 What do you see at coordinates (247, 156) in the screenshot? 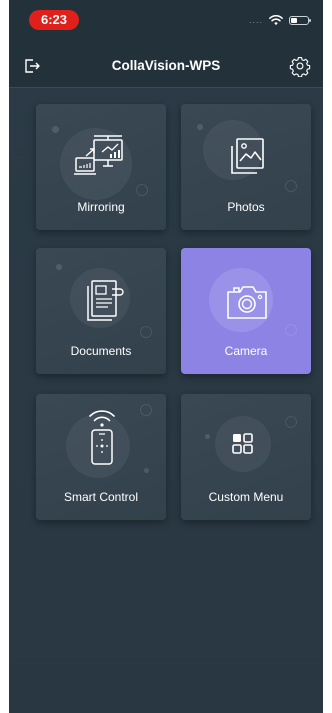
I see `photo-album-icon` at bounding box center [247, 156].